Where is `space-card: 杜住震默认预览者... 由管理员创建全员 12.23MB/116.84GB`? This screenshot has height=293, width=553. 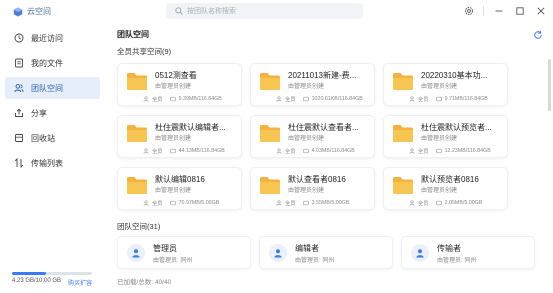 space-card: 杜住震默认预览者... 由管理员创建全员 12.23MB/116.84GB is located at coordinates (445, 136).